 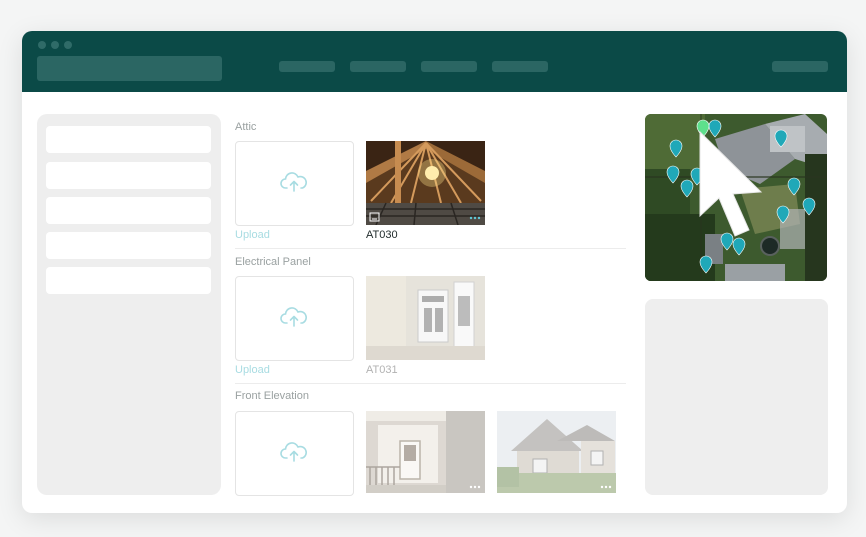 I want to click on satellite-map, so click(x=736, y=197).